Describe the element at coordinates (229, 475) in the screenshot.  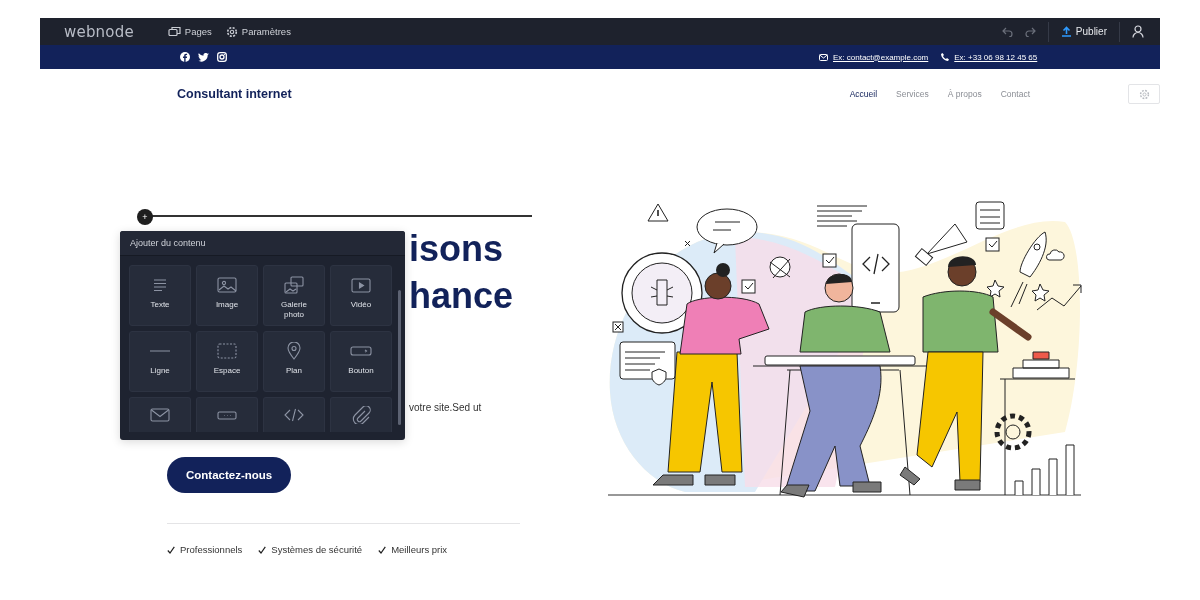
I see `contact-button: Contactez-nous` at that location.